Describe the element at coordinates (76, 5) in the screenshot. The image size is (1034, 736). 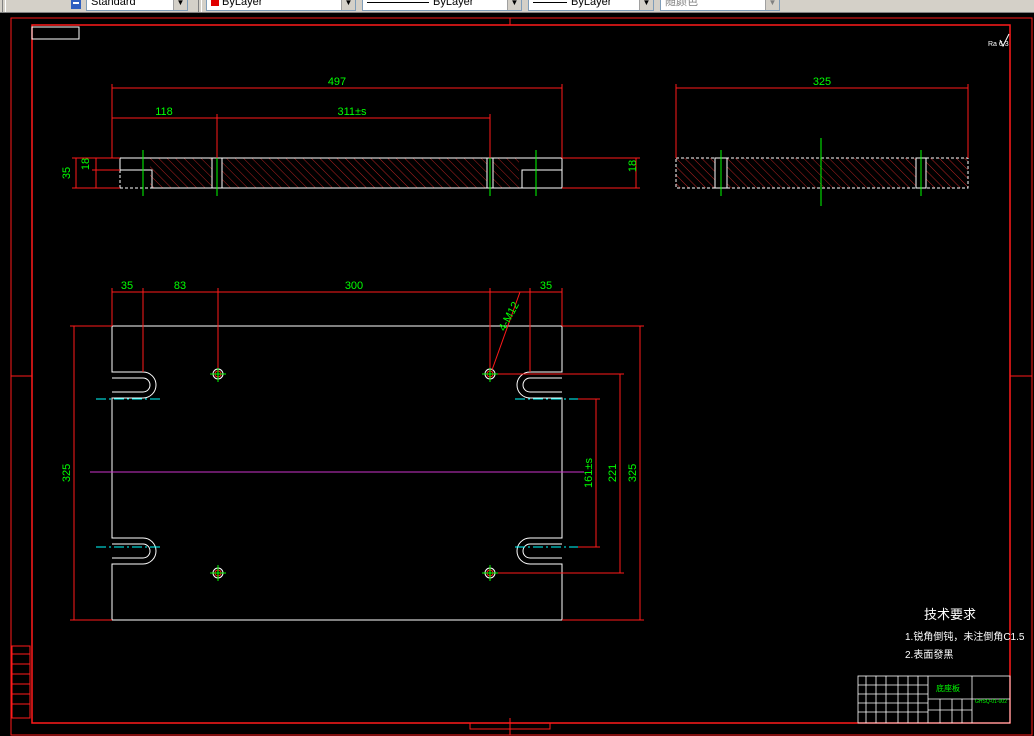
I see `text-style-icon` at that location.